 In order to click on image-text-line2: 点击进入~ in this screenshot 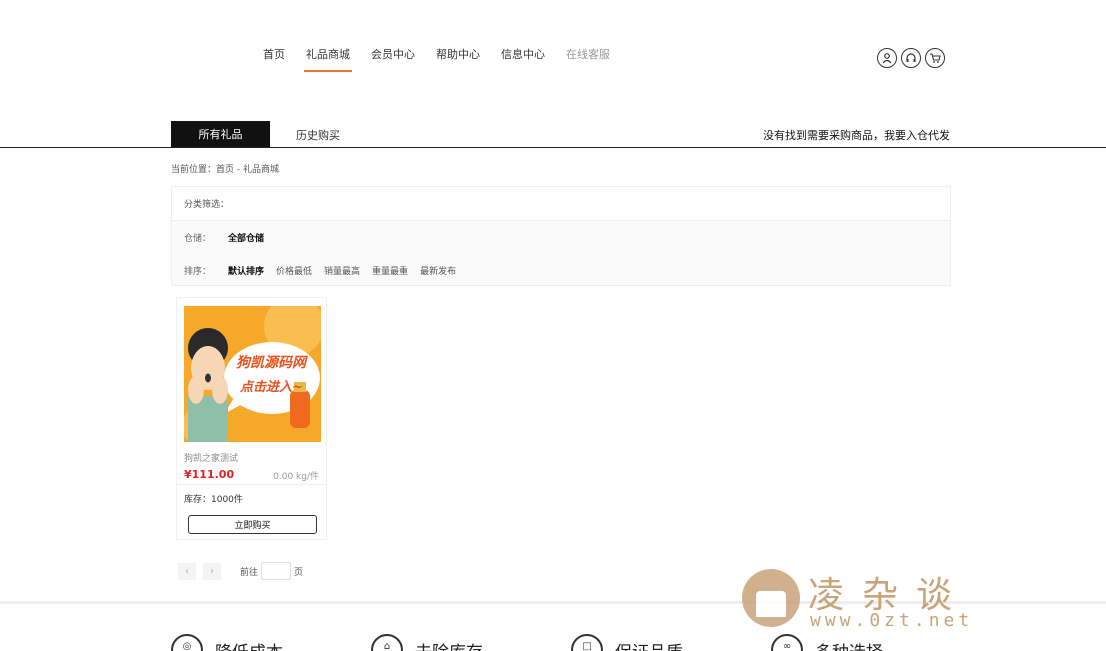, I will do `click(271, 387)`.